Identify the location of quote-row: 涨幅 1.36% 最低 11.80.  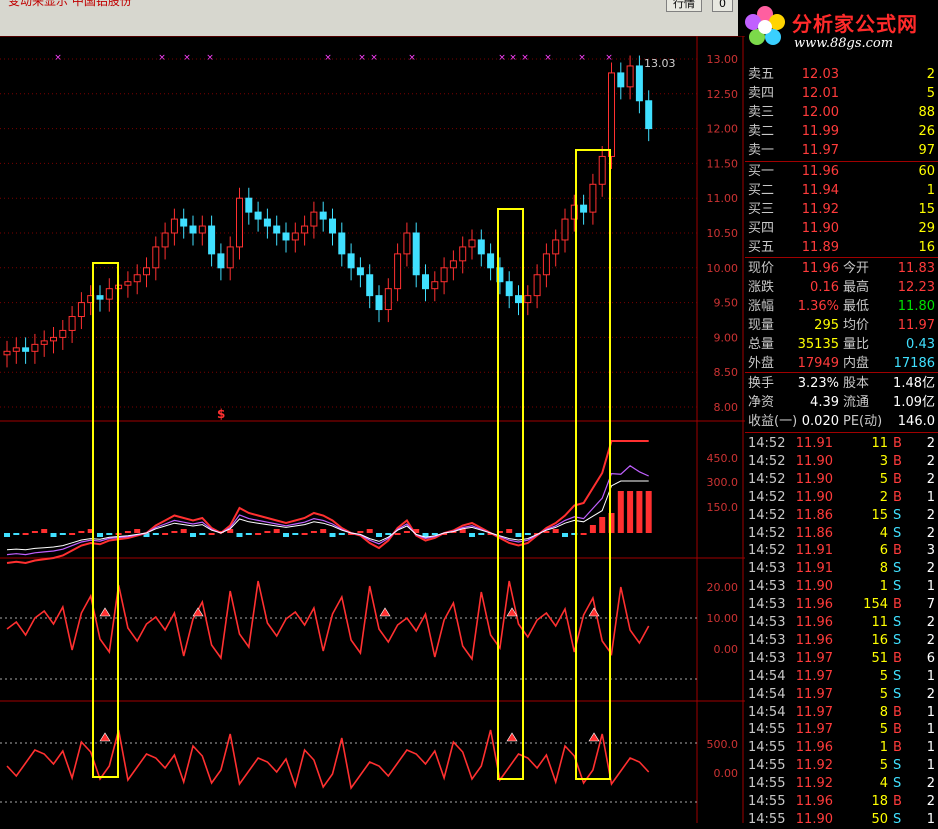
(841, 306).